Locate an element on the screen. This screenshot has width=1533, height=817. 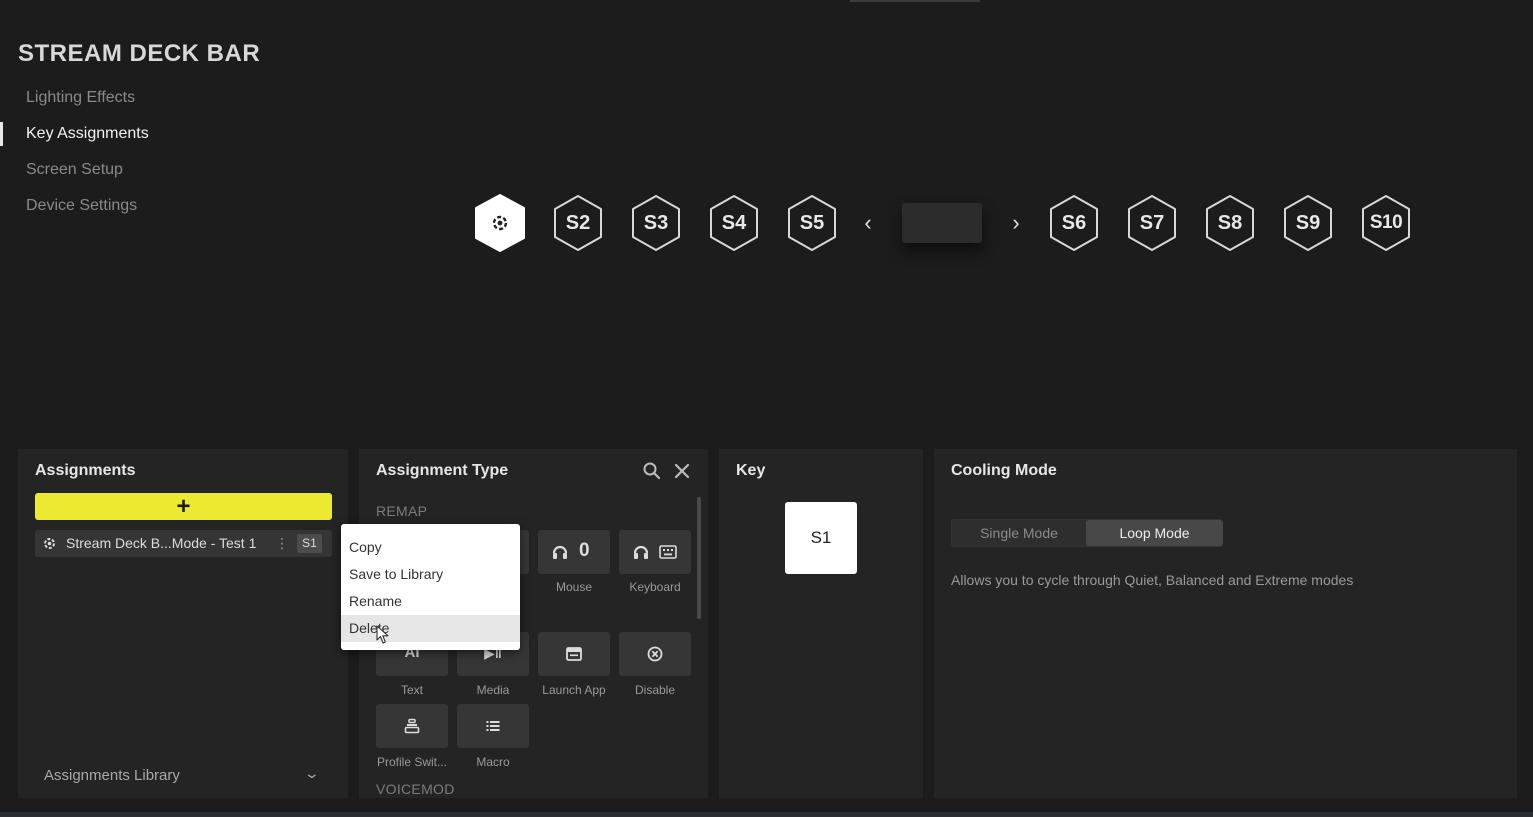
tile-mouse-caption: Mouse is located at coordinates (574, 587).